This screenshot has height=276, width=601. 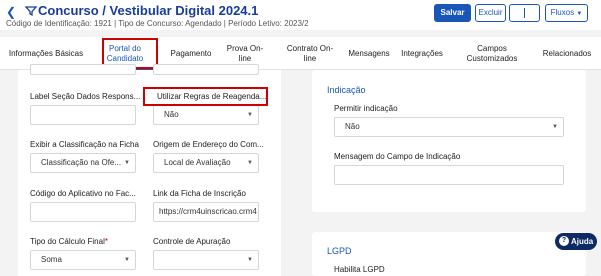 What do you see at coordinates (197, 162) in the screenshot?
I see `select-value: Local de Avaliação` at bounding box center [197, 162].